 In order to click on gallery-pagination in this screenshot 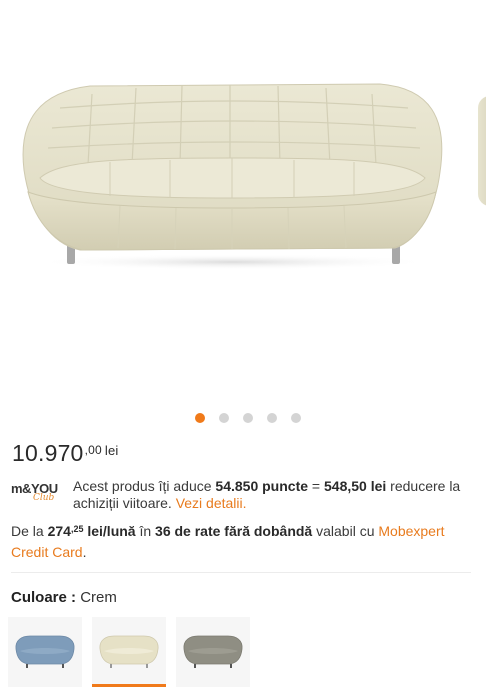, I will do `click(243, 418)`.